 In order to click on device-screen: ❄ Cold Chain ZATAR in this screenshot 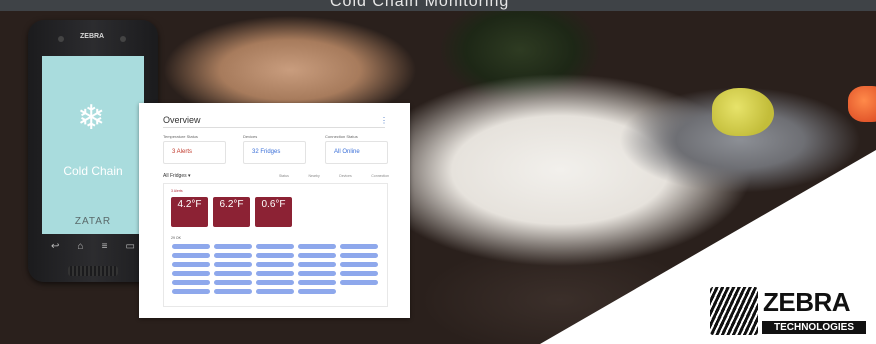, I will do `click(93, 145)`.